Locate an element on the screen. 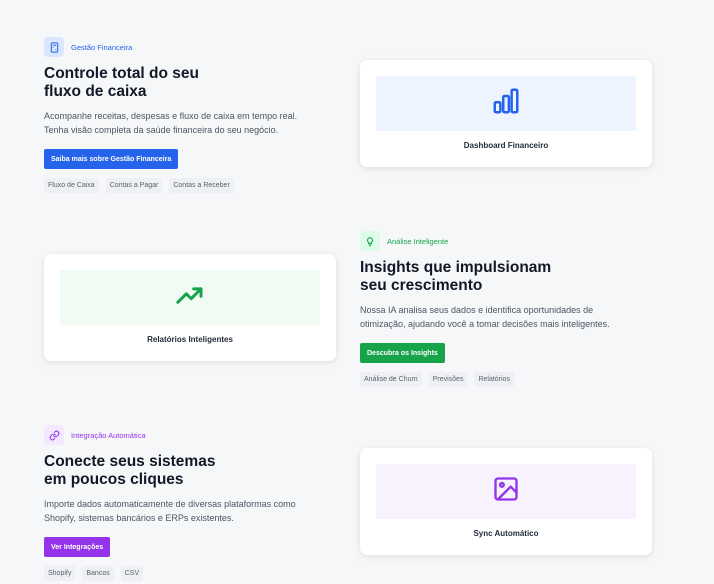  feature-tags: Shopify Bancos CSV is located at coordinates (94, 573).